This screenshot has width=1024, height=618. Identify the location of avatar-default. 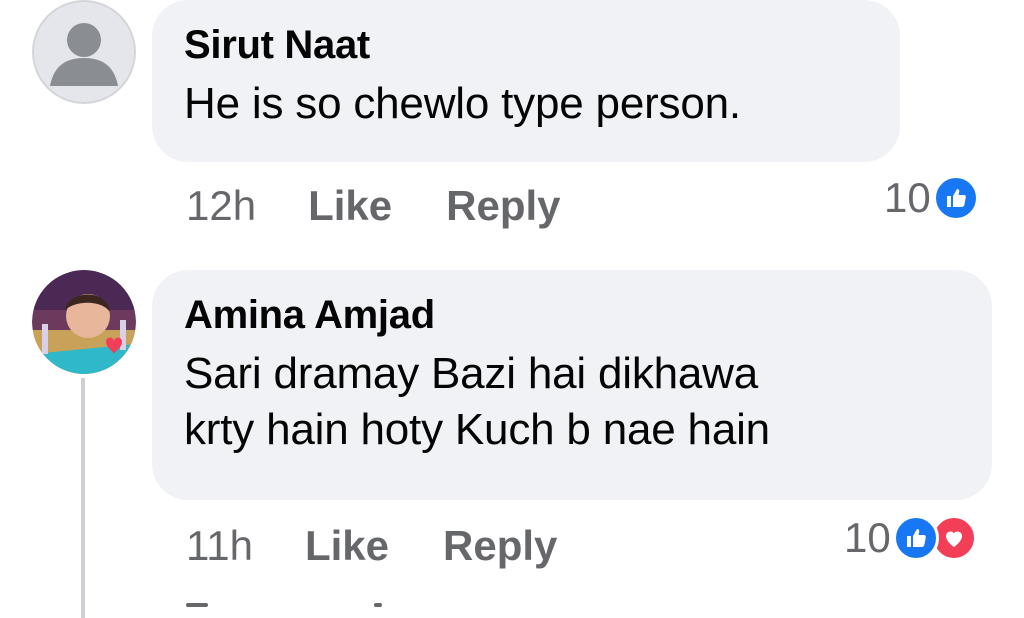
(84, 52).